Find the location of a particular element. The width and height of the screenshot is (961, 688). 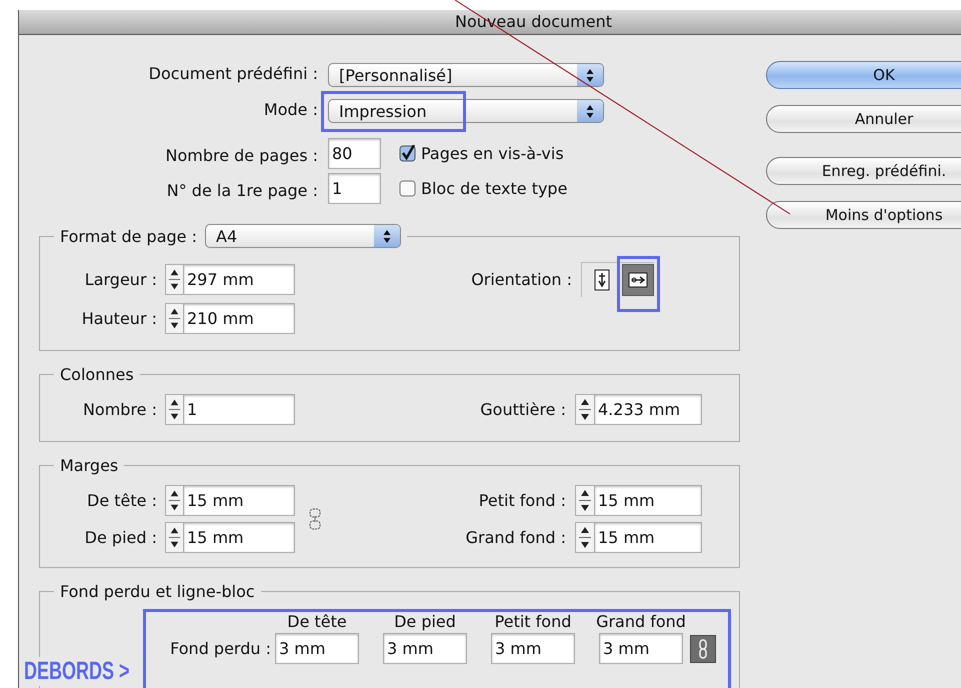

broken-chain-icon is located at coordinates (315, 519).